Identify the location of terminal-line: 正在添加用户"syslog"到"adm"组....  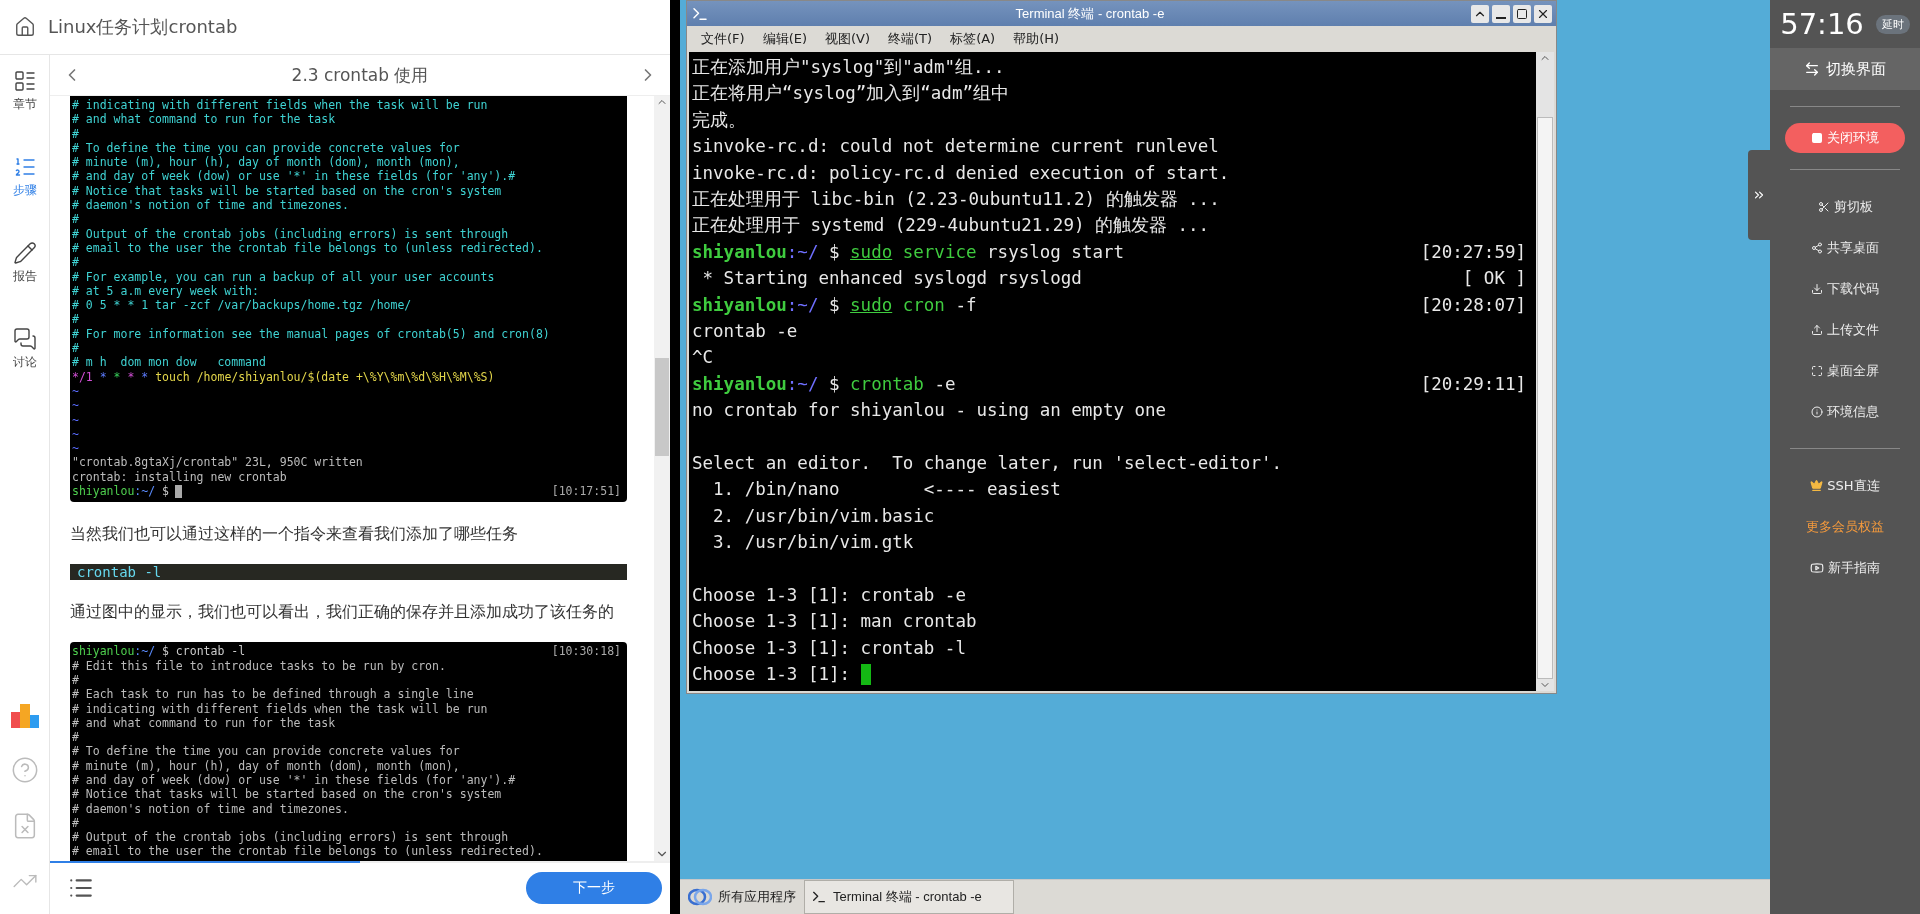
(849, 67).